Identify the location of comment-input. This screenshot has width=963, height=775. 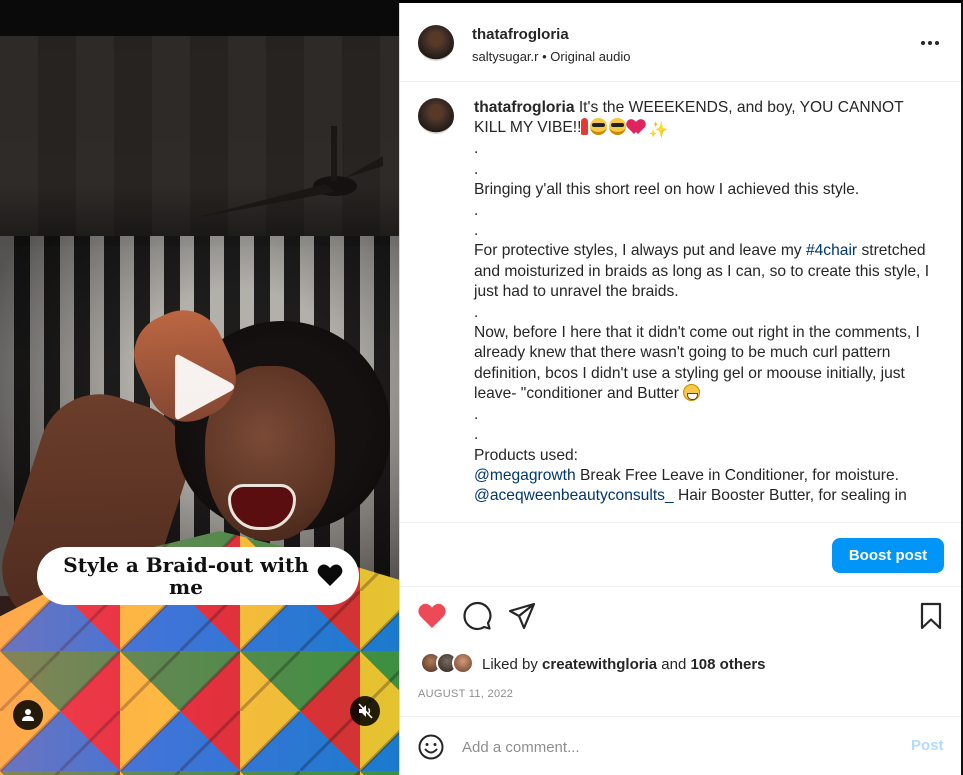
(672, 747).